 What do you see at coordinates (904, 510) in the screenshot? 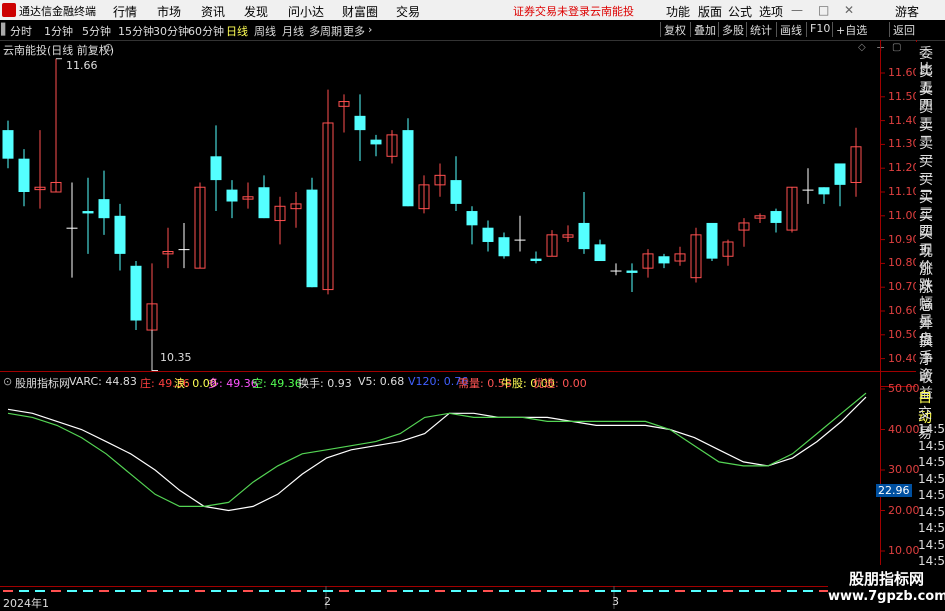
I see `indicator-tick-label: 20.00` at bounding box center [904, 510].